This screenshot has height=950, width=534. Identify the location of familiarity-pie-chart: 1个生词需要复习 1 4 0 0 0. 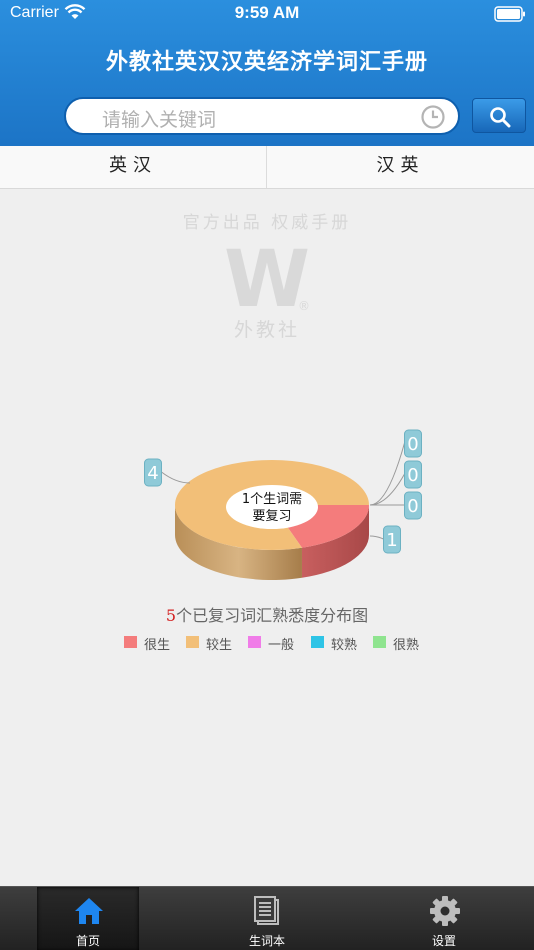
(283, 504).